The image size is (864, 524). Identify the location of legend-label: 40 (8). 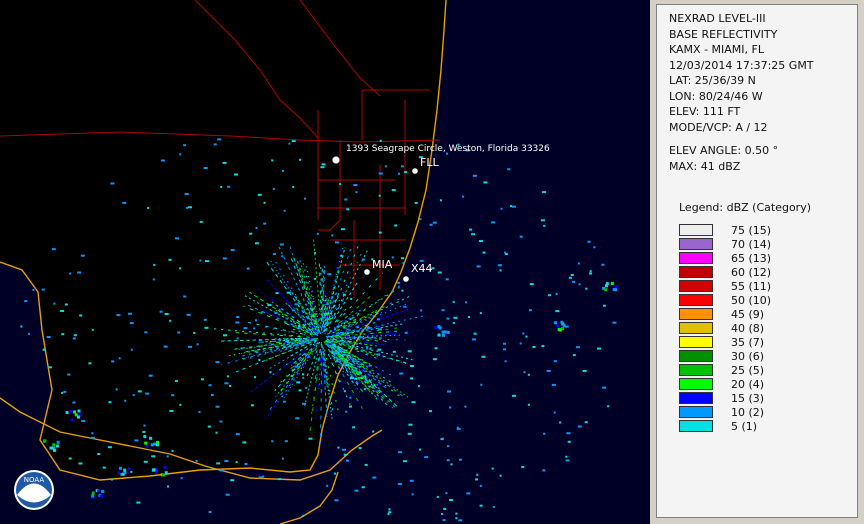
(748, 328).